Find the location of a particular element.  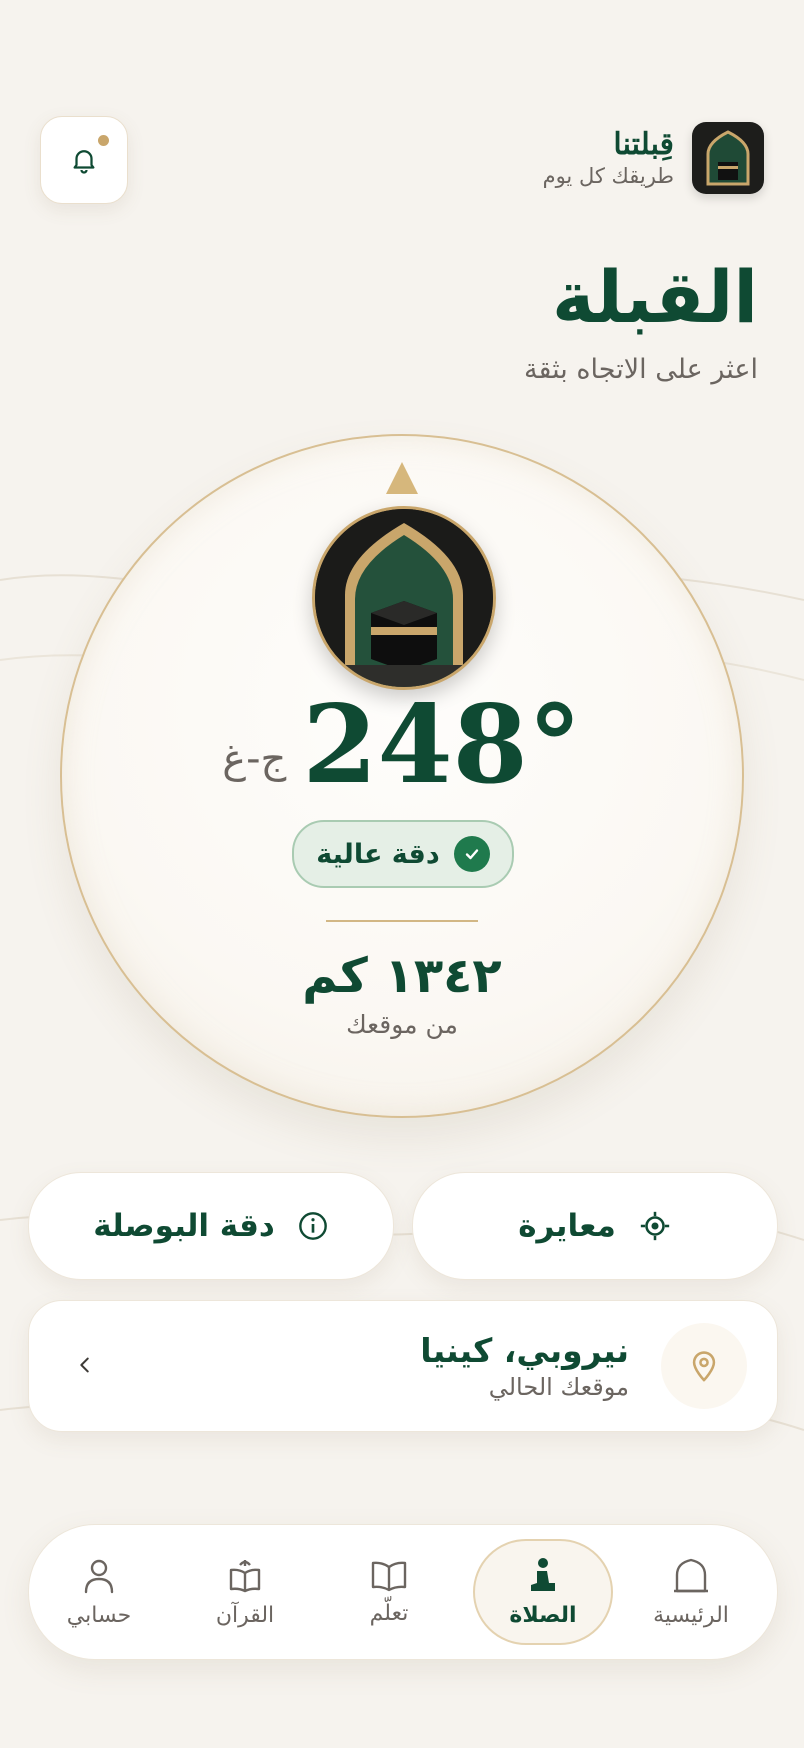

kaaba-medallion is located at coordinates (404, 598).